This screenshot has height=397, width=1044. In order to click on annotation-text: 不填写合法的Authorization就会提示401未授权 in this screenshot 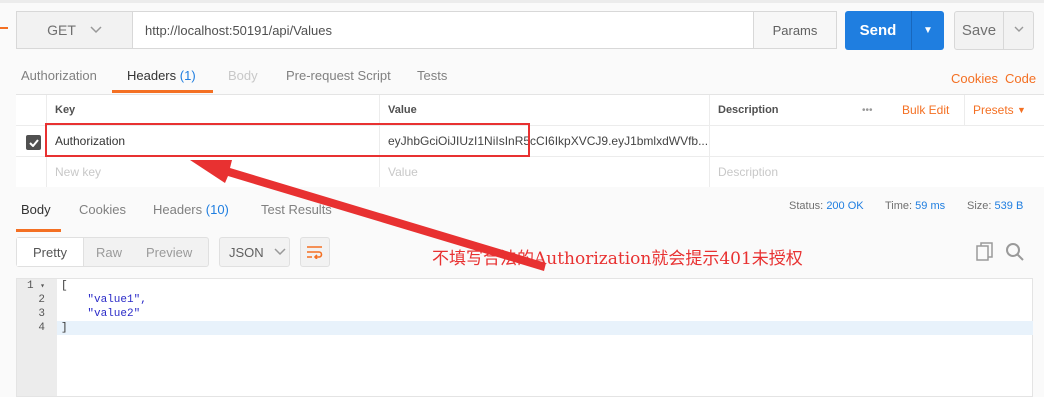, I will do `click(617, 259)`.